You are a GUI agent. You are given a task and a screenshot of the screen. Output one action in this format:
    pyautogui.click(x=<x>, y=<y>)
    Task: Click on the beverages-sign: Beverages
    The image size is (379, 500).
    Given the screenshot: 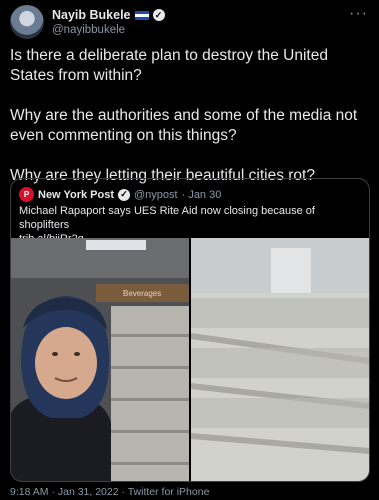 What is the action you would take?
    pyautogui.click(x=142, y=293)
    